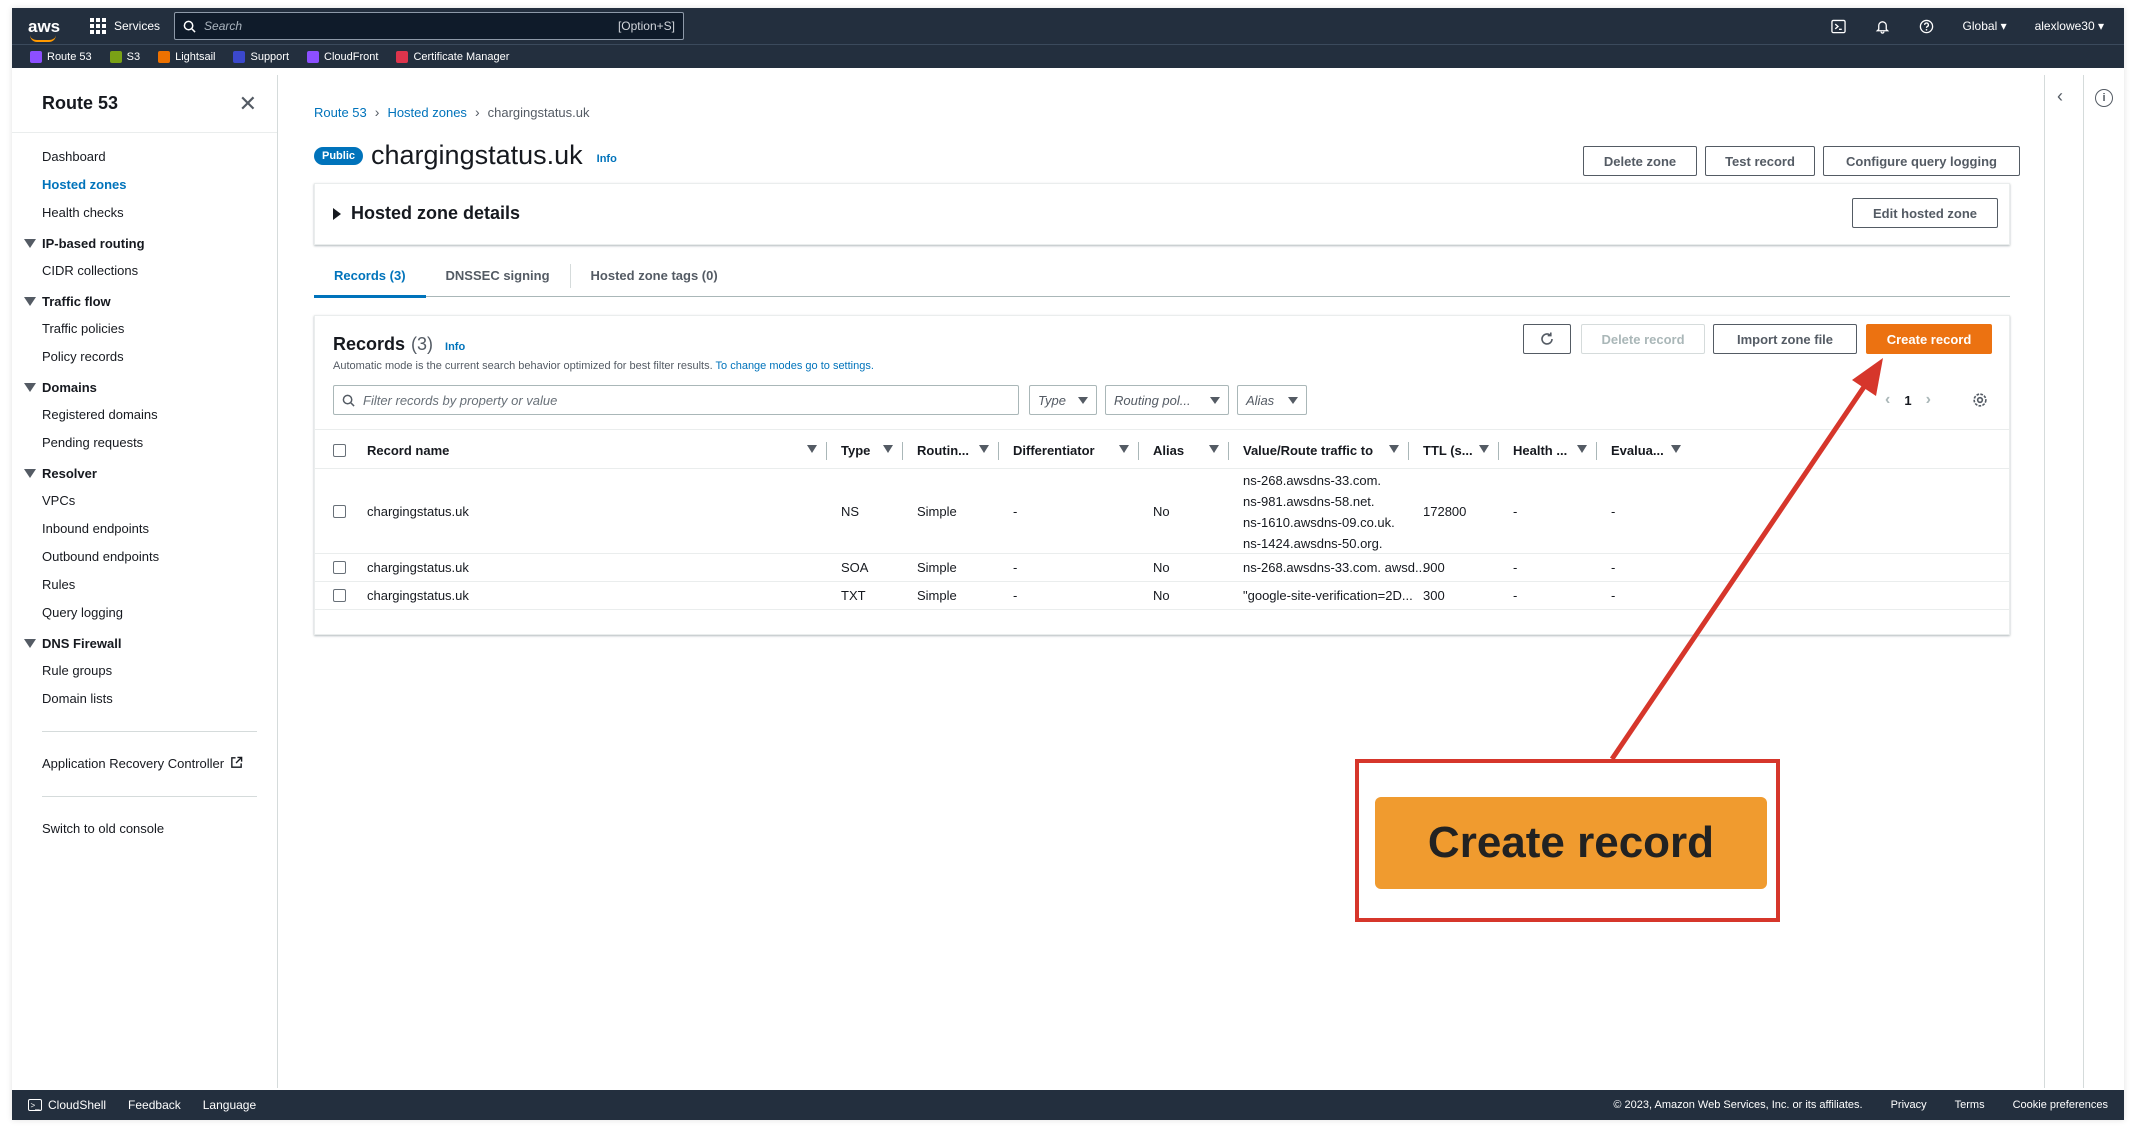 The height and width of the screenshot is (1138, 2138). What do you see at coordinates (67, 1105) in the screenshot?
I see `cloudshell-link: >_ CloudShell` at bounding box center [67, 1105].